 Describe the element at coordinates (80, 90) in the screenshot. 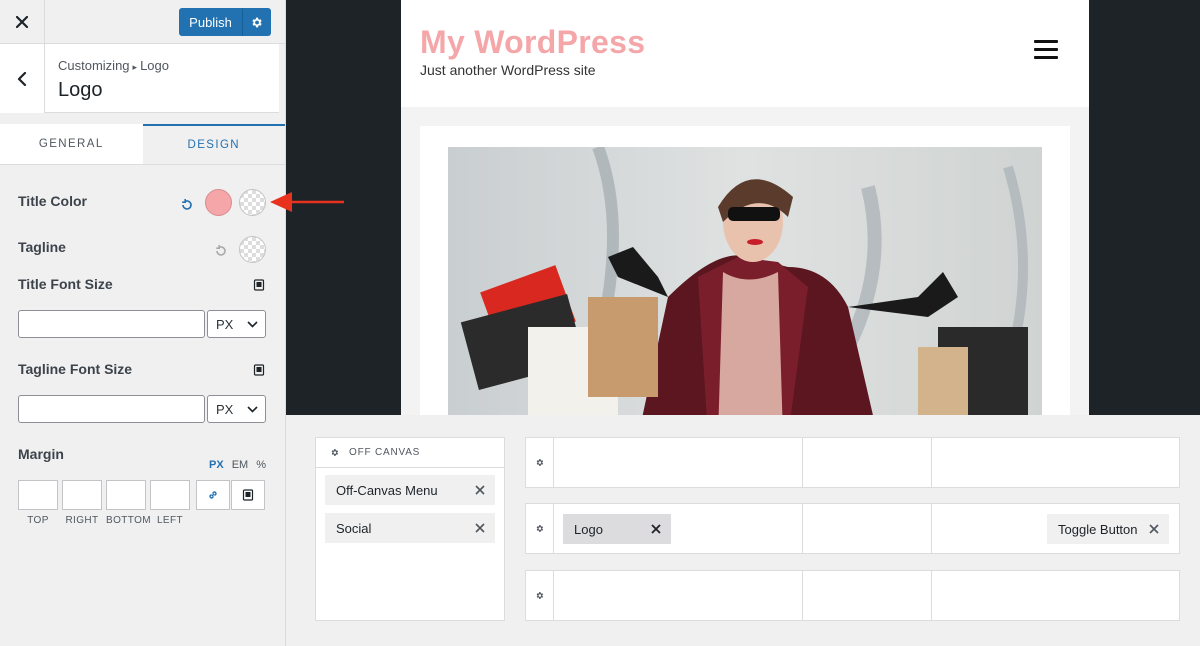

I see `section-title: Logo` at that location.